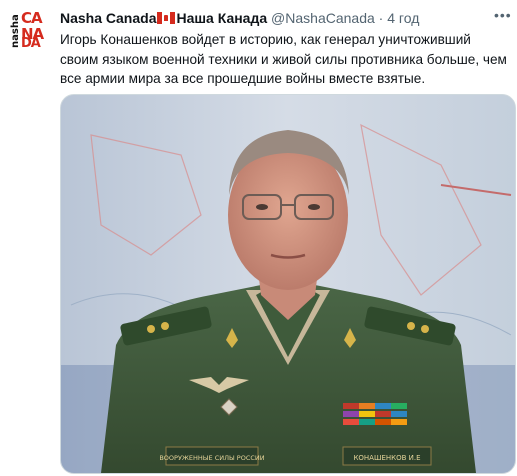 The width and height of the screenshot is (517, 476). What do you see at coordinates (15, 31) in the screenshot?
I see `avatar-logo-nasha: nasha` at bounding box center [15, 31].